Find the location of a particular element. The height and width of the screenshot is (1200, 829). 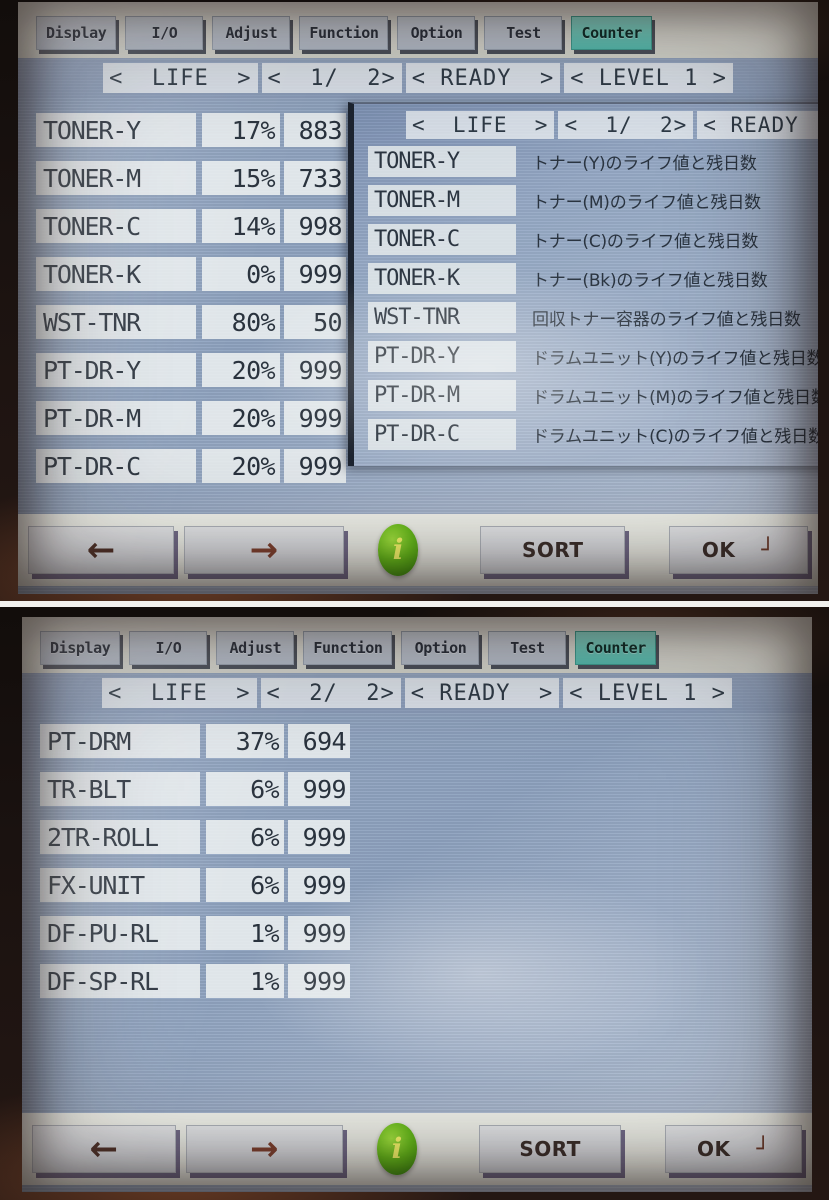

table-row: TONER-M 15% 733 is located at coordinates (196, 178).